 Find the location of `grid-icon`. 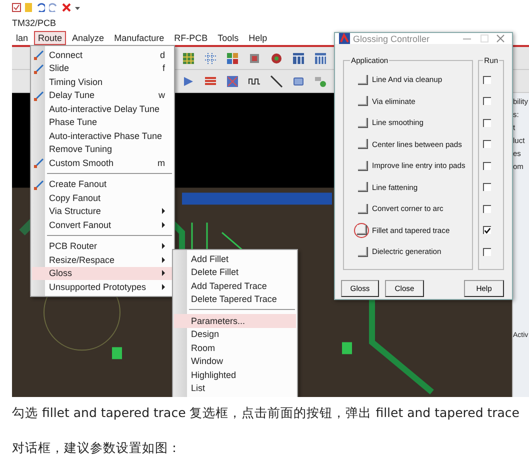

grid-icon is located at coordinates (188, 58).